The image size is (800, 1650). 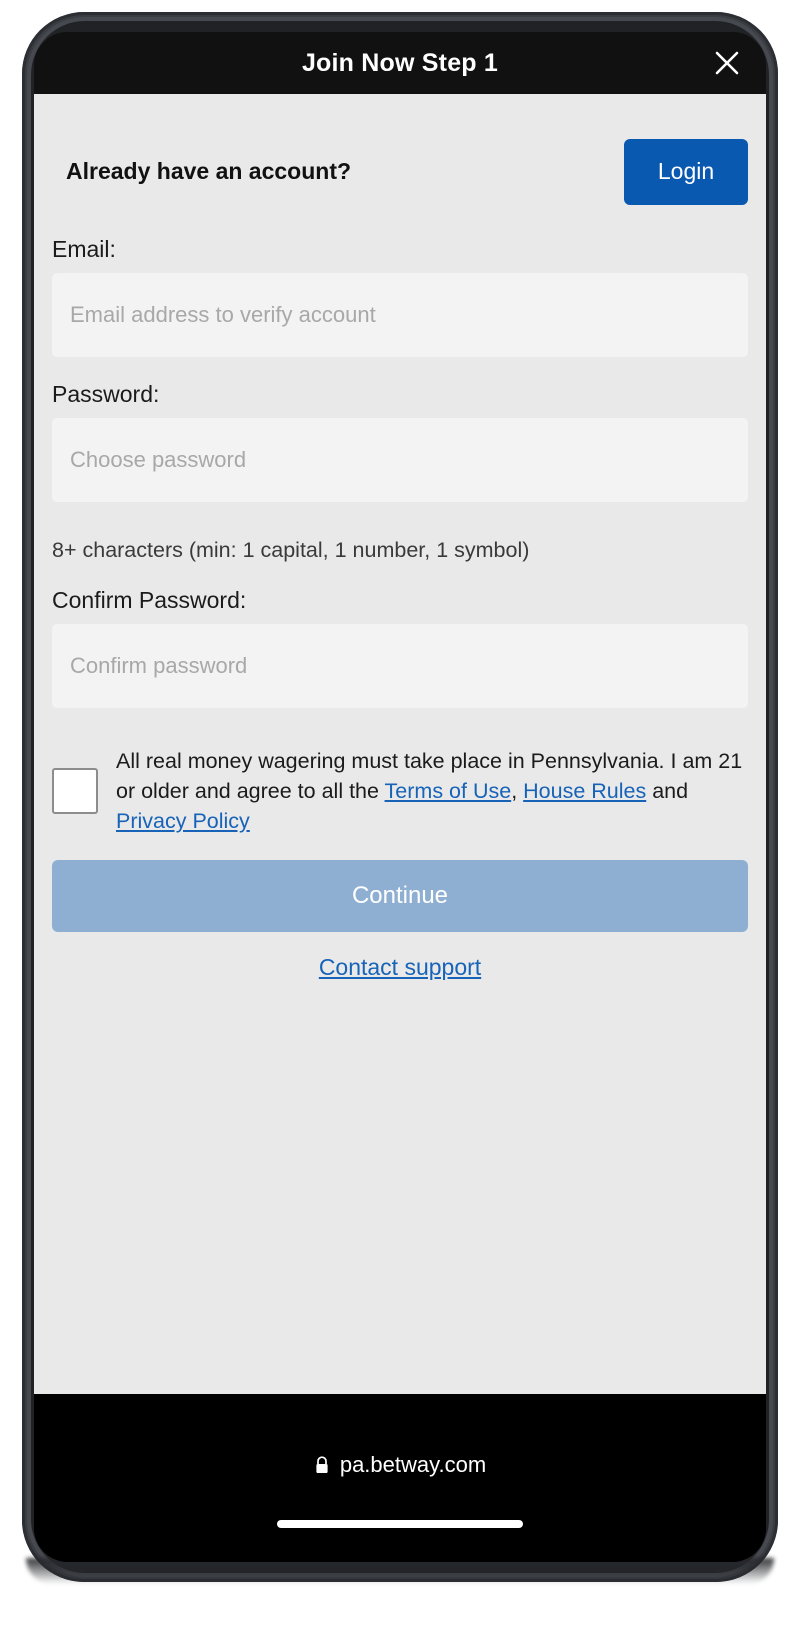 I want to click on confirm-password-input, so click(x=400, y=666).